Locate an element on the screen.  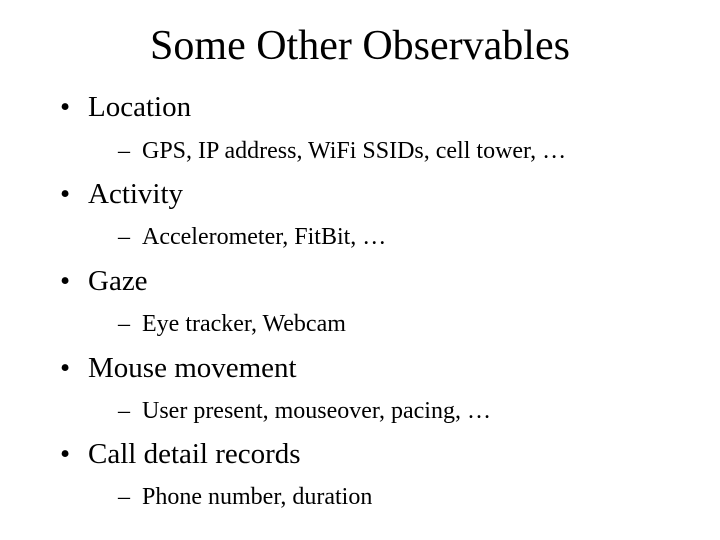
bullet-item-mouse-movement: • Mouse movement is located at coordinates (178, 368).